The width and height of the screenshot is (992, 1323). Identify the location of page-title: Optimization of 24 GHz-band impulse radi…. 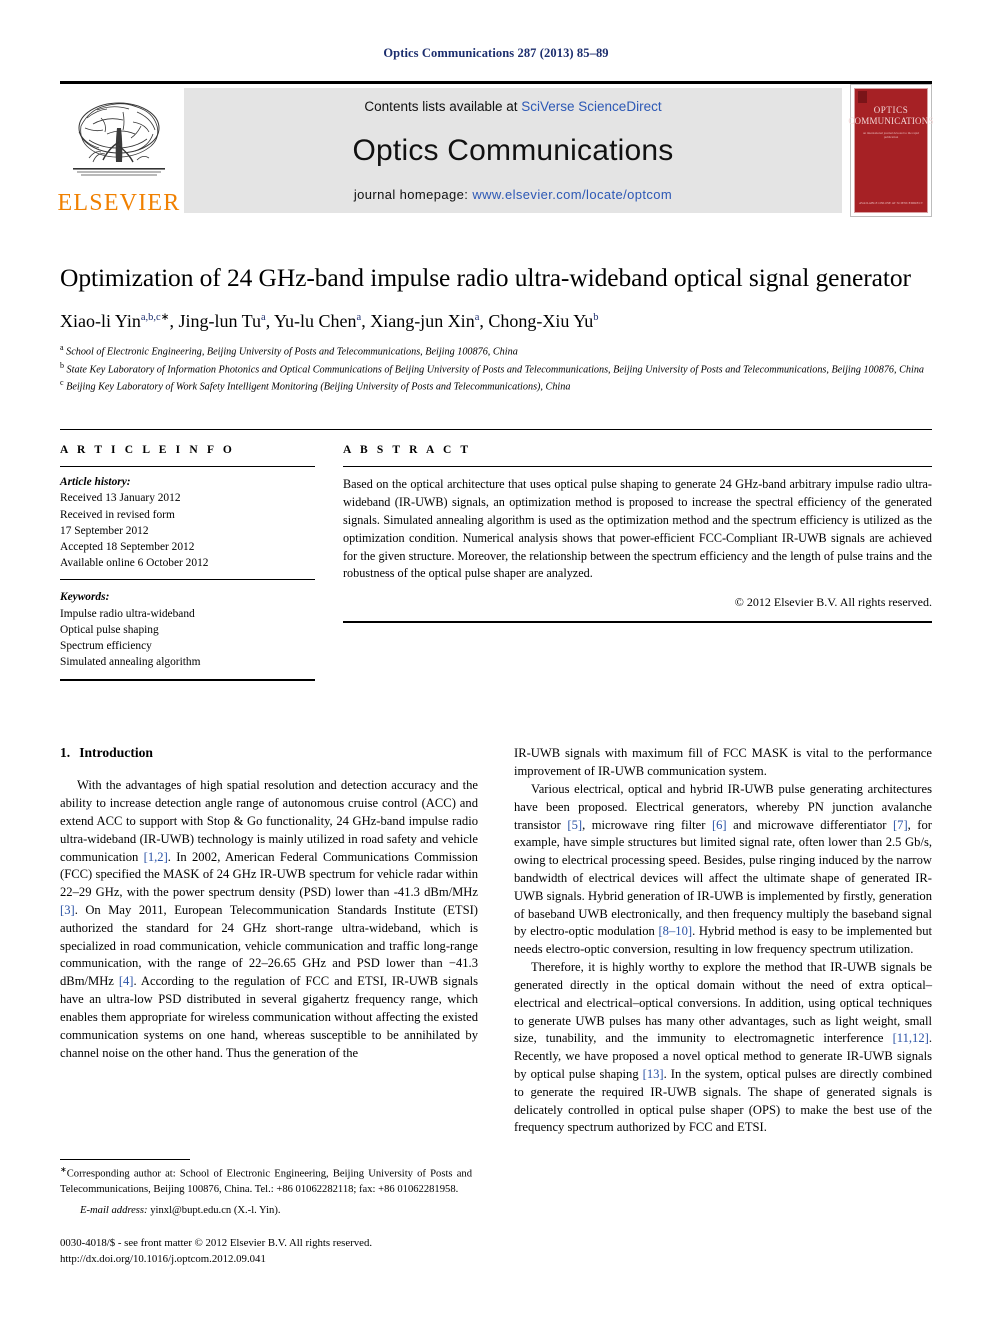
(485, 277).